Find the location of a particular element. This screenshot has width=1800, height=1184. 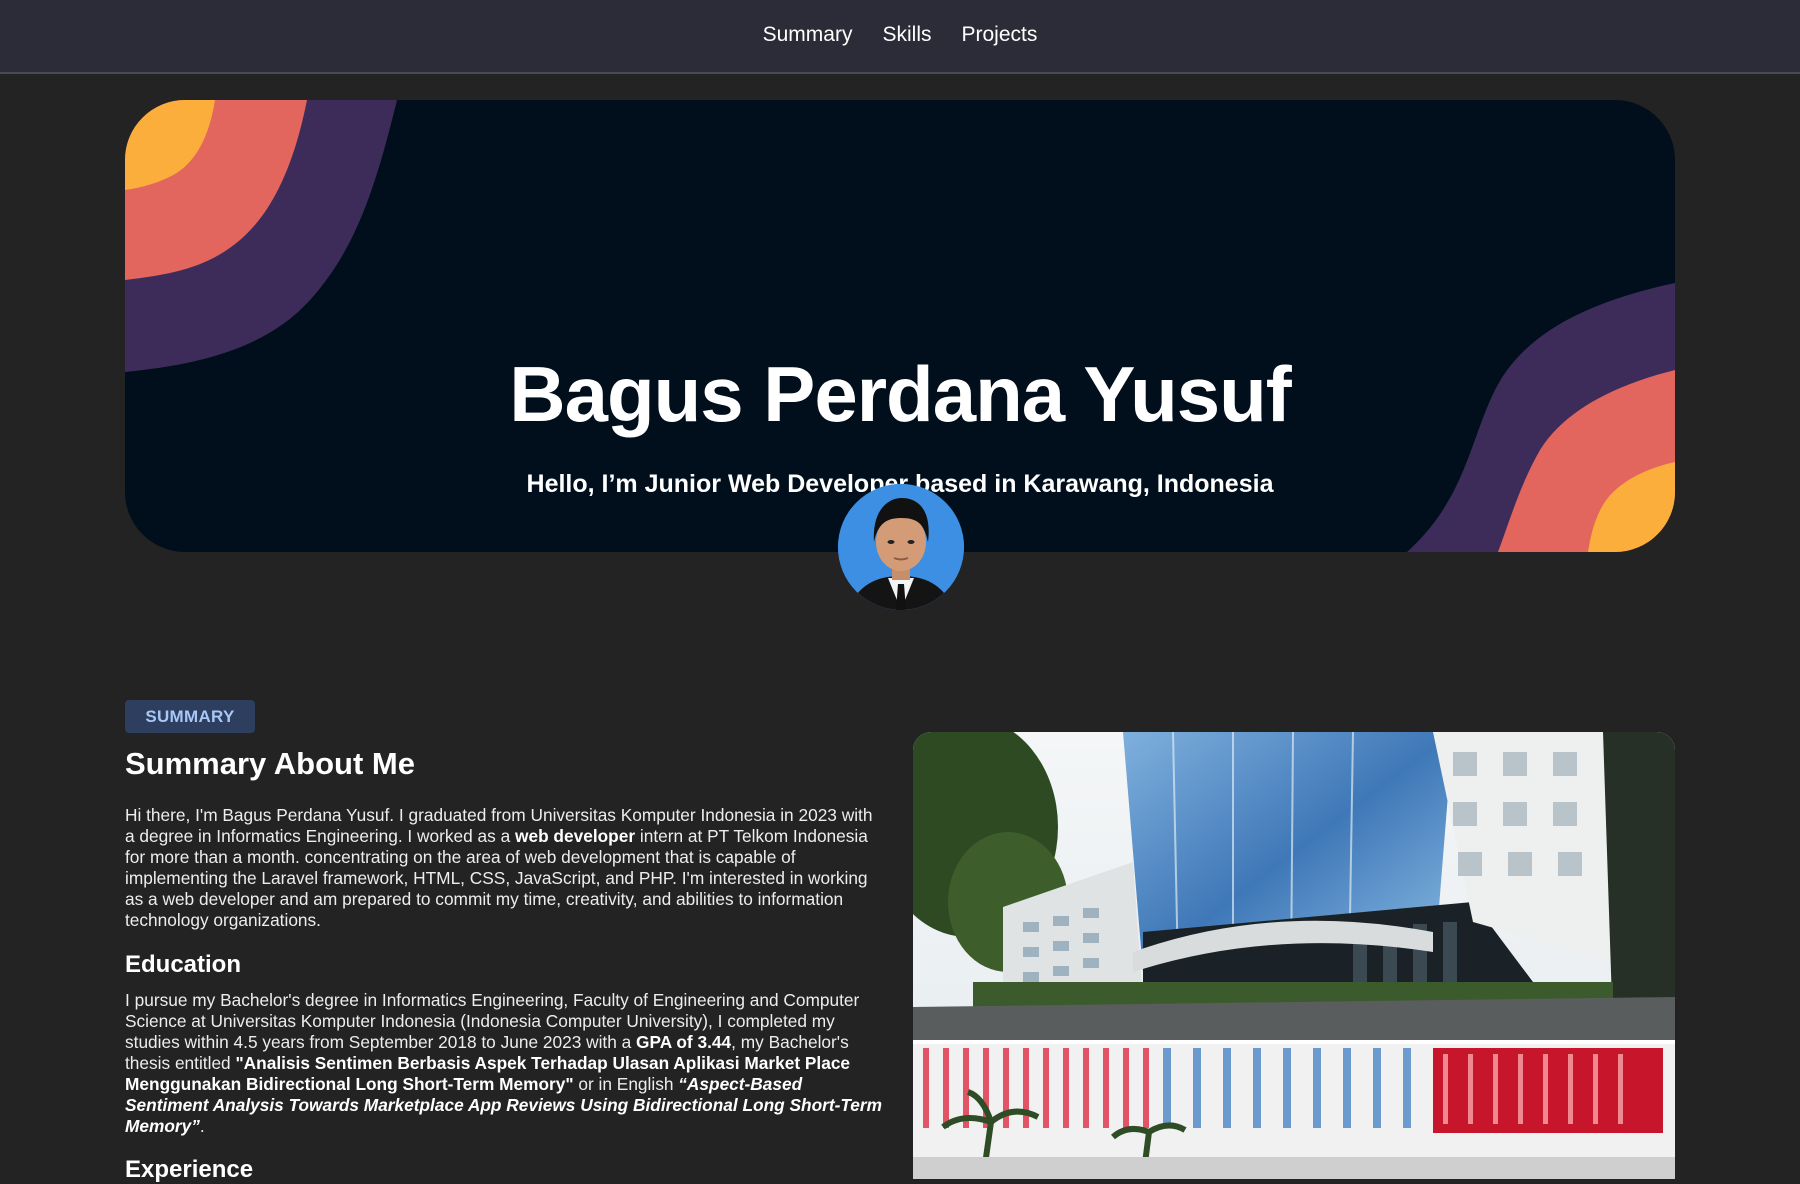

nav-link-summary: Summary is located at coordinates (808, 36).